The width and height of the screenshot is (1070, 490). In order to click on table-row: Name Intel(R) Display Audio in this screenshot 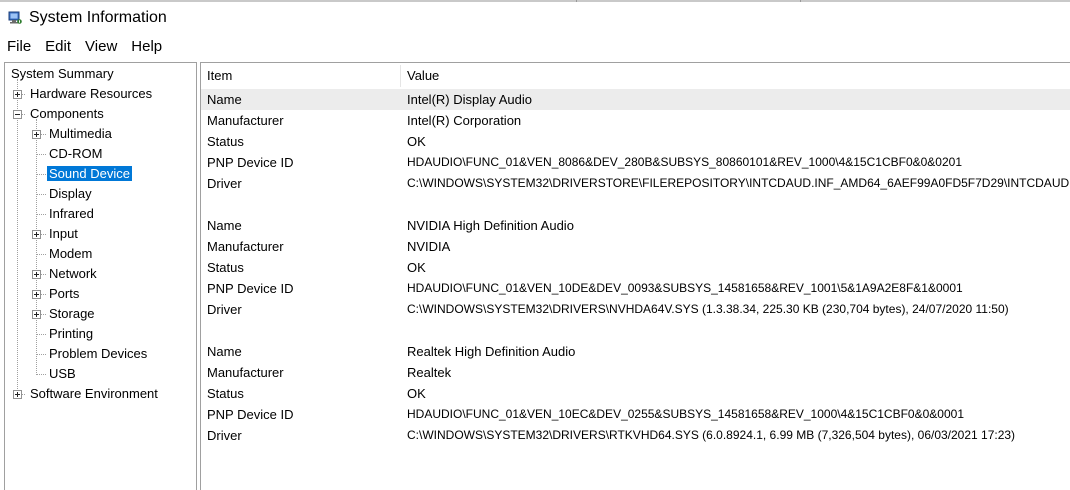, I will do `click(635, 99)`.